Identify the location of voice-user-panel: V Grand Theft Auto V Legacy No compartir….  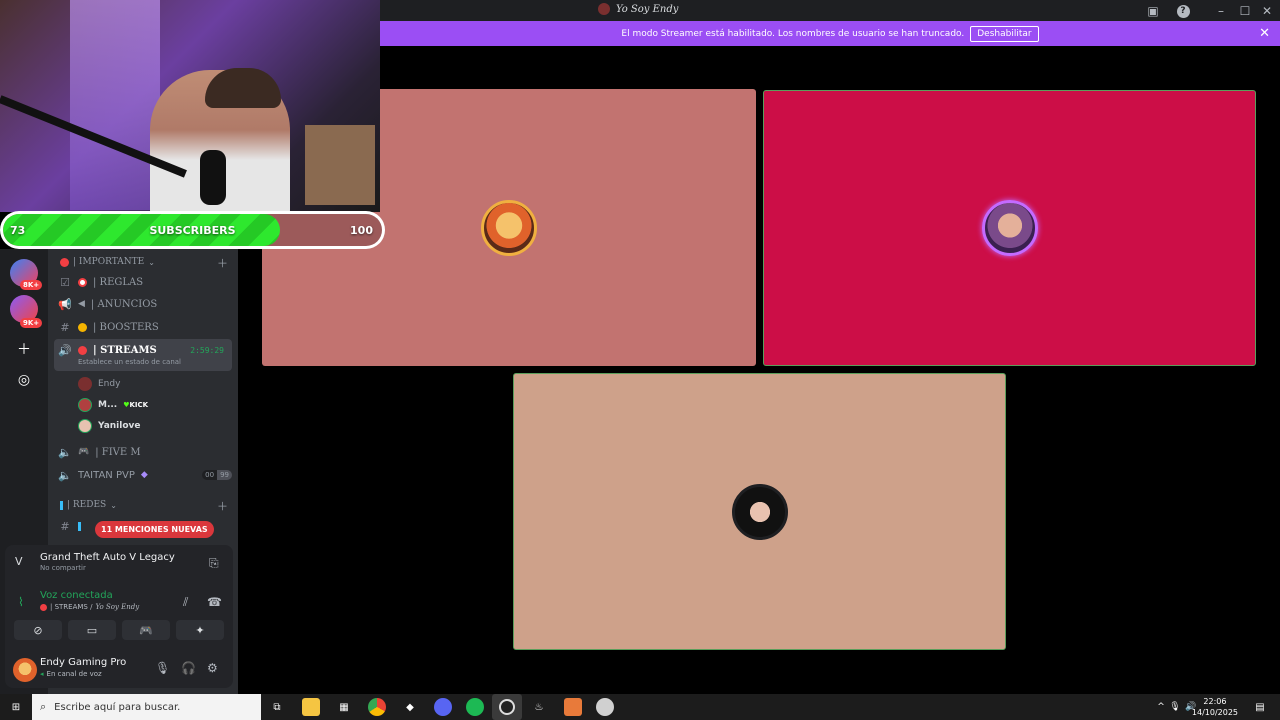
(119, 616).